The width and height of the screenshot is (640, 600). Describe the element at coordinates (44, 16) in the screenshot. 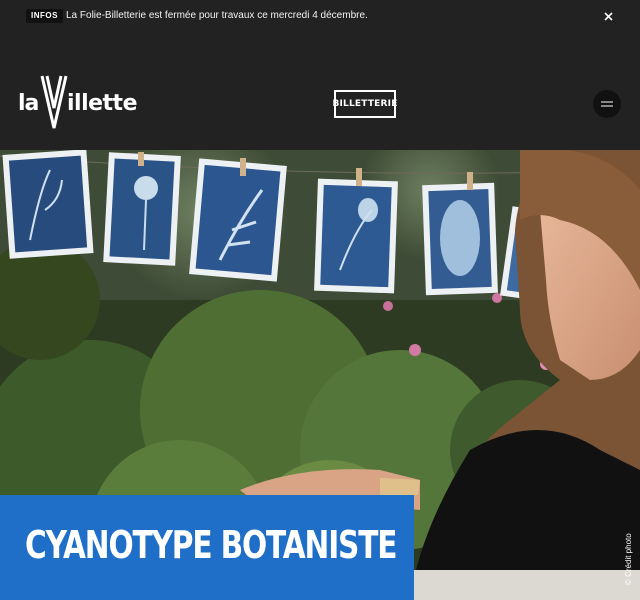

I see `info-badge: INFOS` at that location.